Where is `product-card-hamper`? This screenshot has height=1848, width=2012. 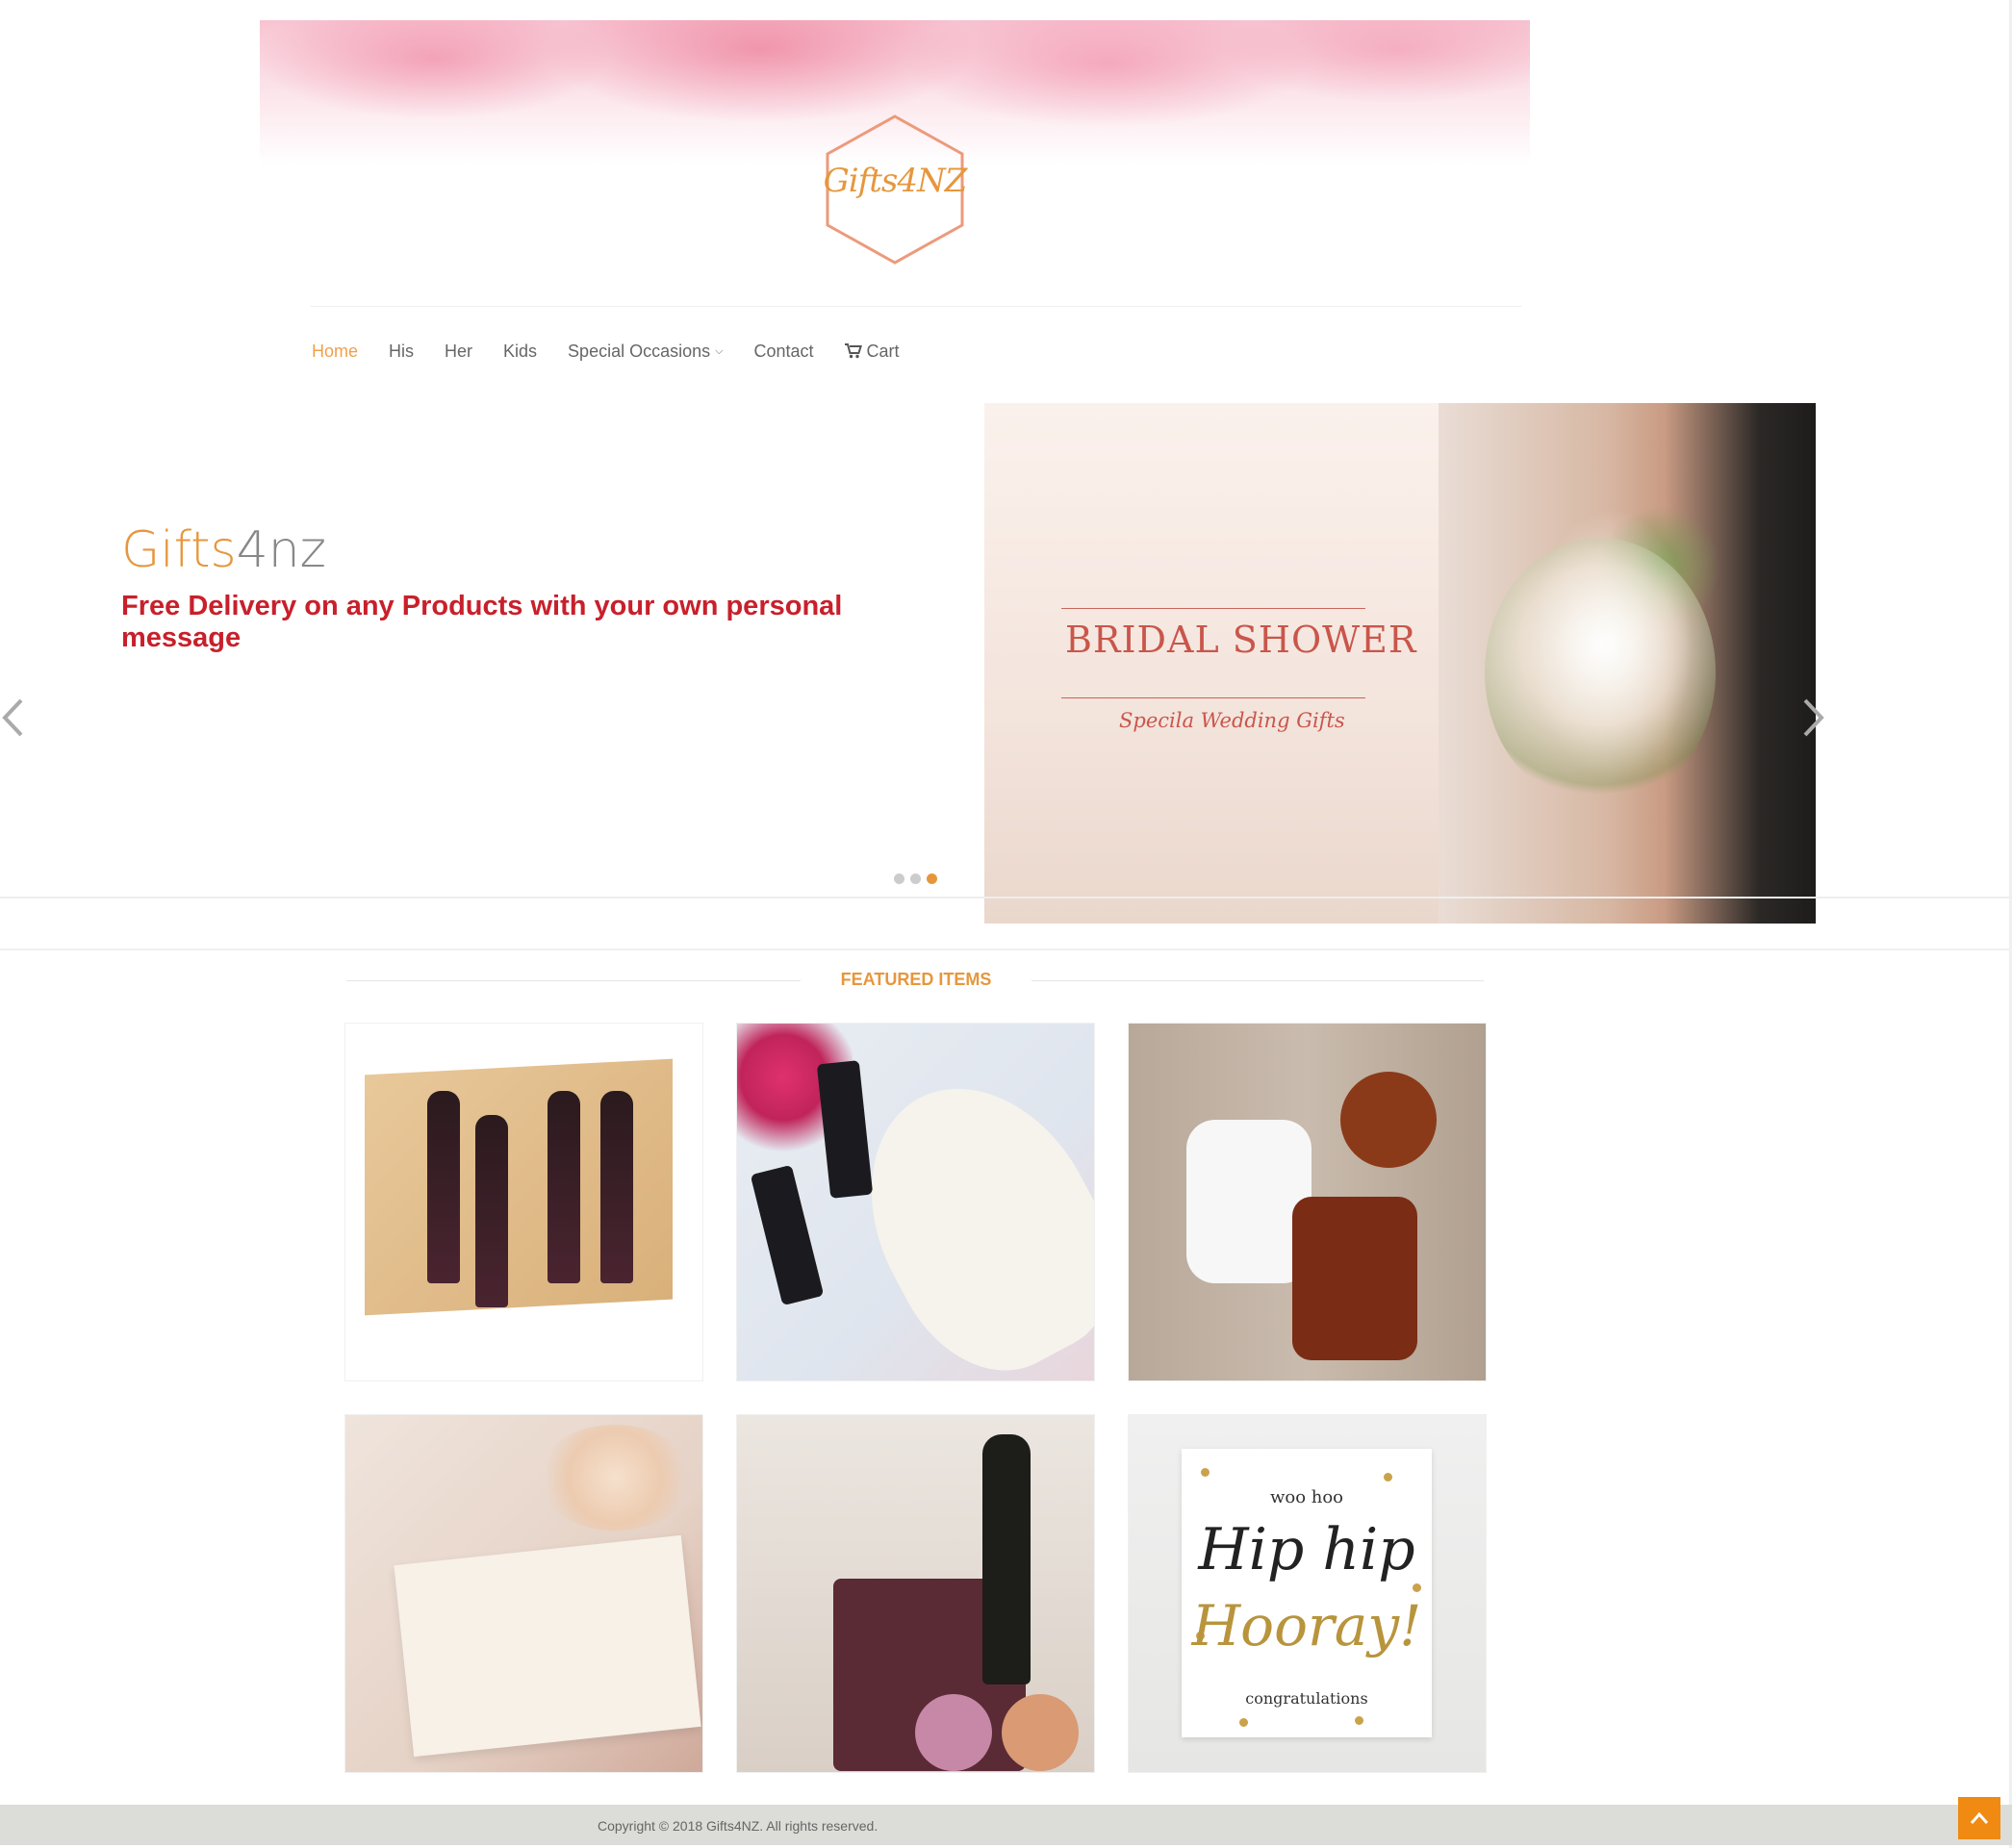
product-card-hamper is located at coordinates (915, 1593).